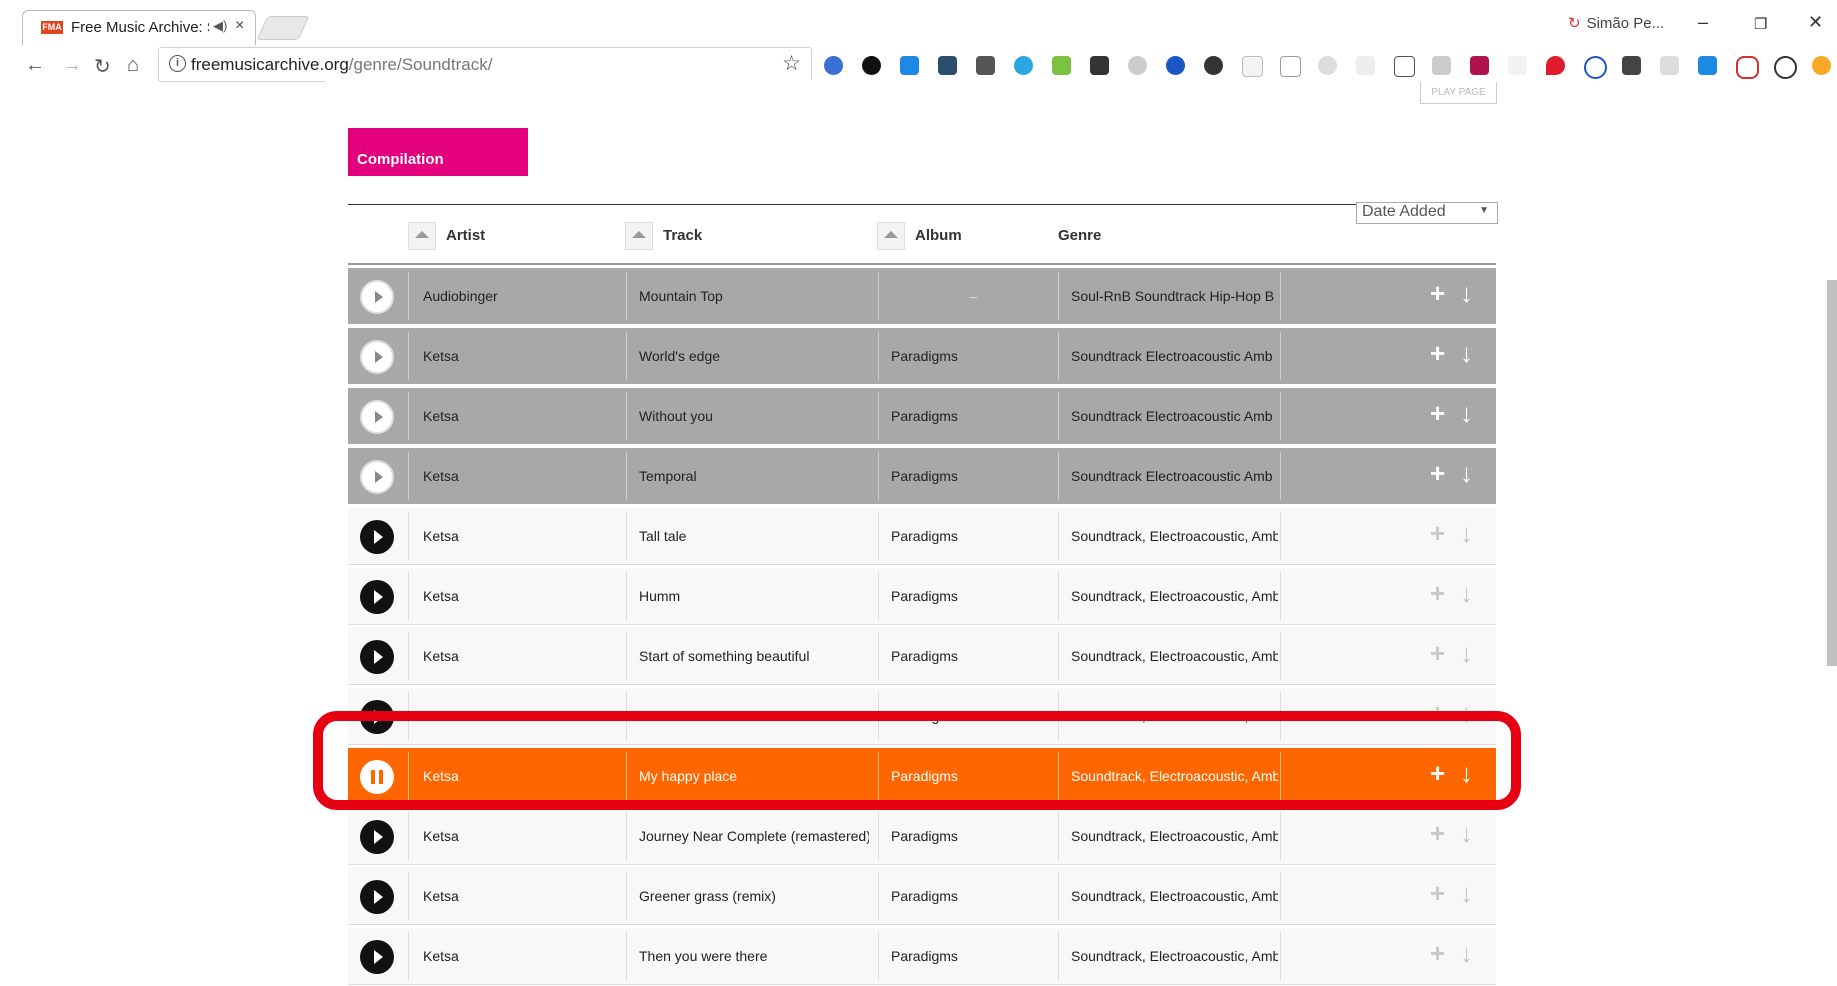  I want to click on play-page-button: PLAY PAGE, so click(1458, 93).